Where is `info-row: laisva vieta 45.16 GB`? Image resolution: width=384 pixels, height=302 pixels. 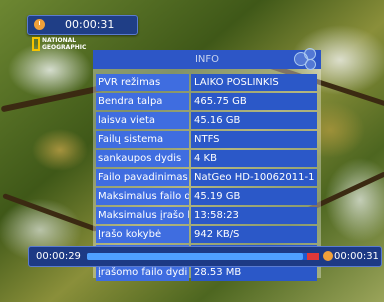 info-row: laisva vieta 45.16 GB is located at coordinates (206, 121).